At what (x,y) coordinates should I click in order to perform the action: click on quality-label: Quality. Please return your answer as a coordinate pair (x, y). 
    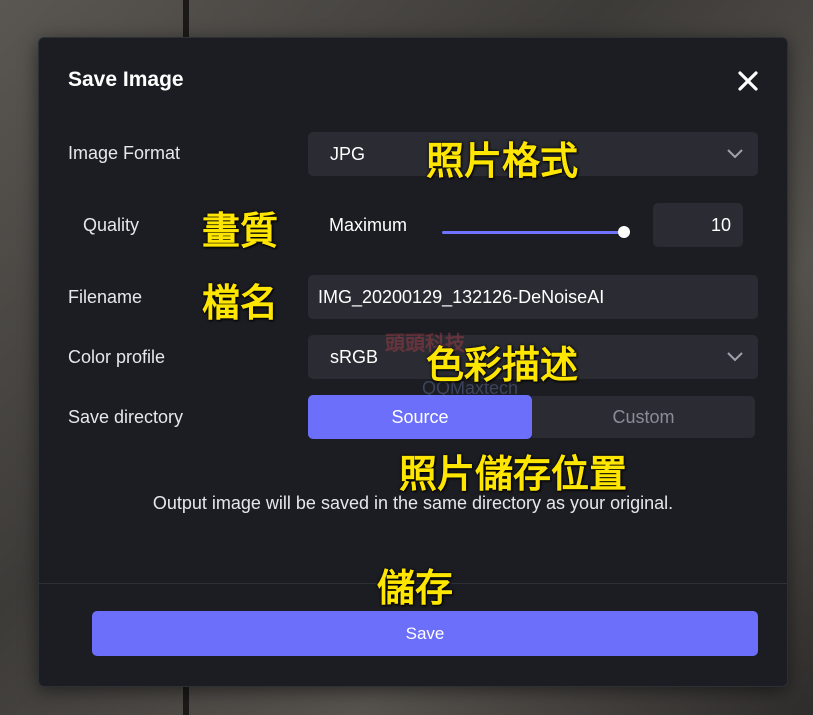
    Looking at the image, I should click on (111, 225).